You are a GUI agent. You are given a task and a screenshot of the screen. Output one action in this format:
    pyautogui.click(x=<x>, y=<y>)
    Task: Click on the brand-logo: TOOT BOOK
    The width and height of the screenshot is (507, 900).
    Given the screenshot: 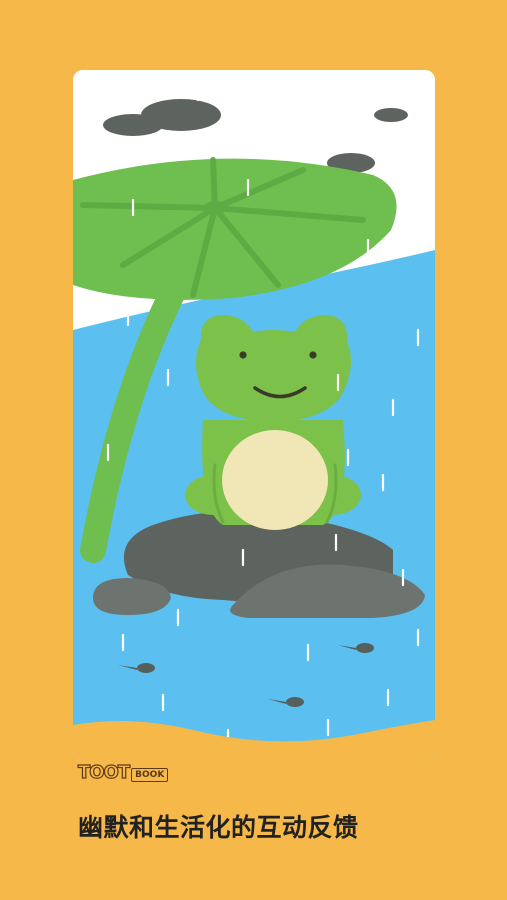 What is the action you would take?
    pyautogui.click(x=123, y=772)
    